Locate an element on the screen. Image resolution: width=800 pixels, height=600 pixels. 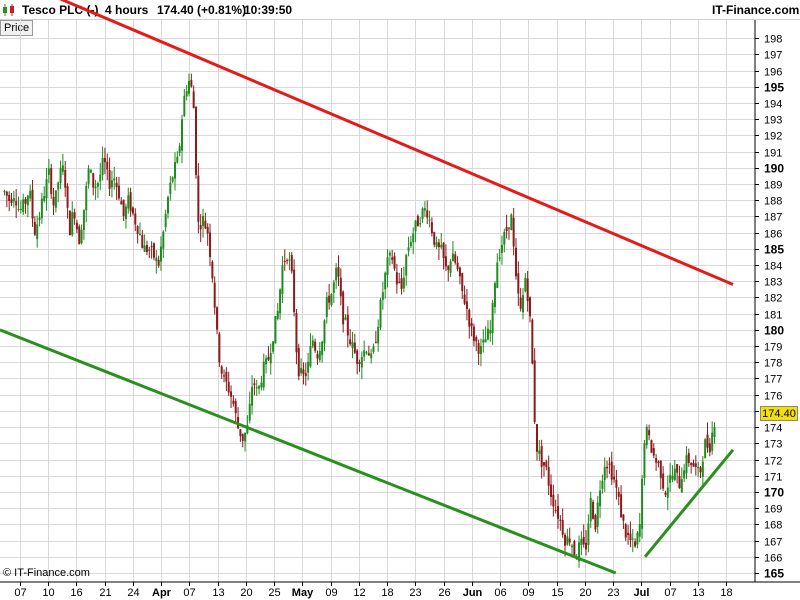
x-tick-label: 26 is located at coordinates (444, 593).